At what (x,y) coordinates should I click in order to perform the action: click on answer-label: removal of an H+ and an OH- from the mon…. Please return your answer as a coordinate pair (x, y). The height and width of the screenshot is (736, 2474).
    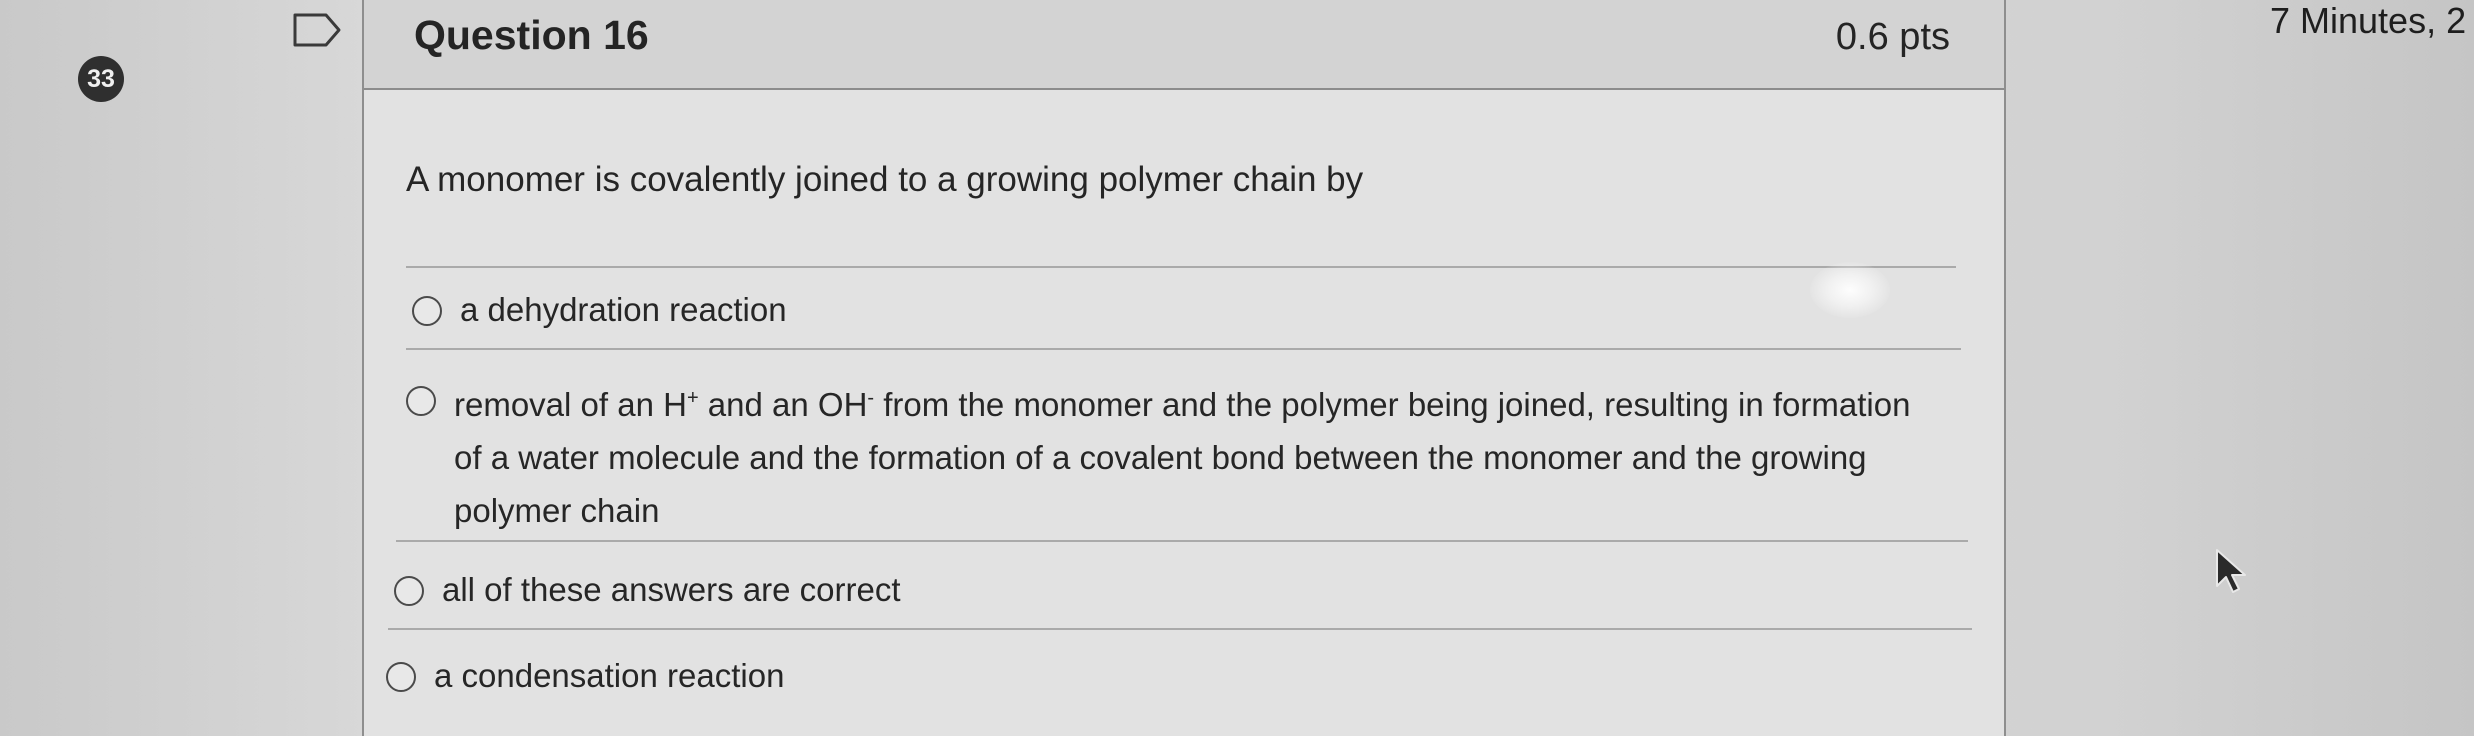
    Looking at the image, I should click on (1200, 454).